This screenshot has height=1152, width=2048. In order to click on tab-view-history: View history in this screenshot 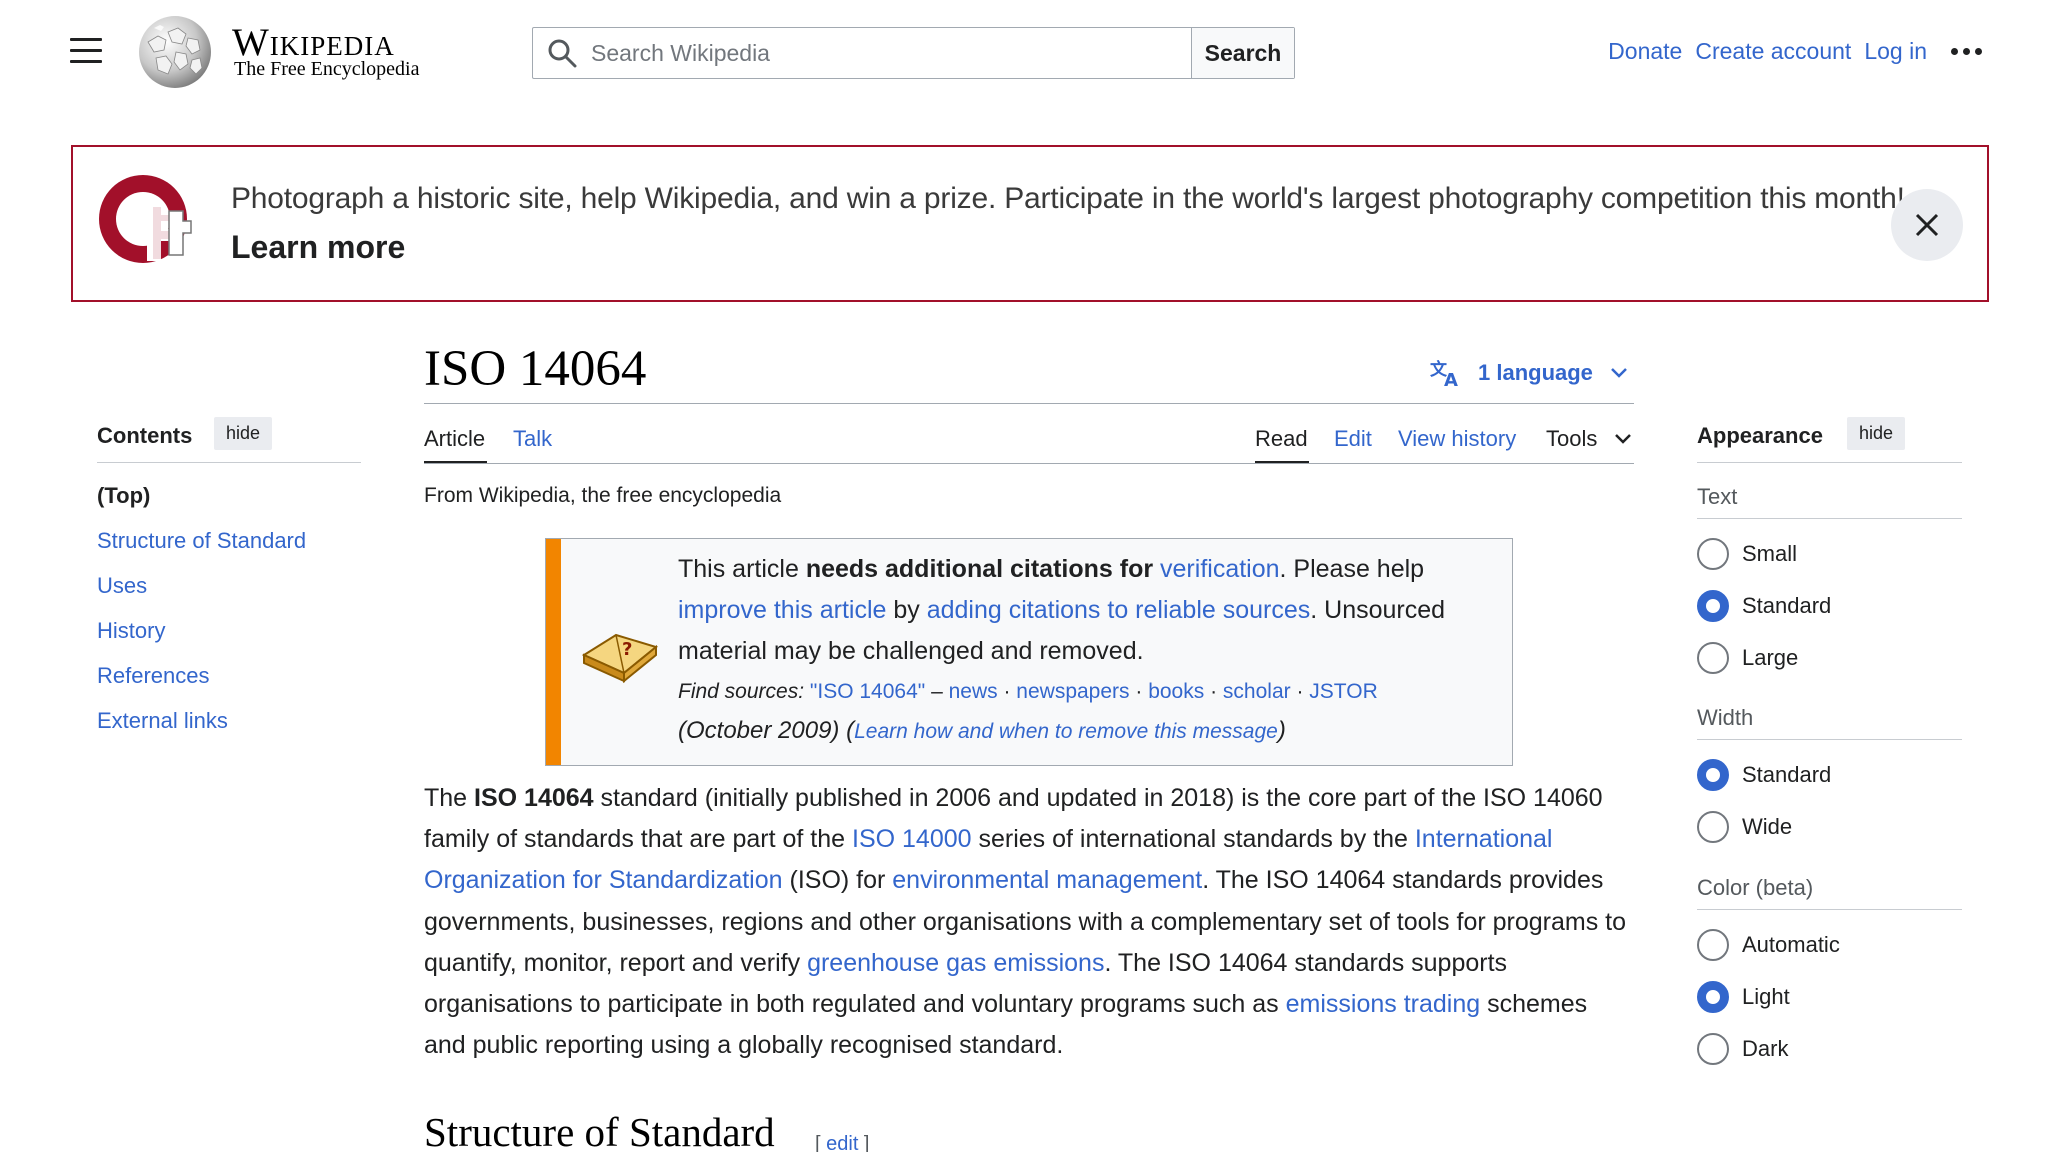, I will do `click(1457, 439)`.